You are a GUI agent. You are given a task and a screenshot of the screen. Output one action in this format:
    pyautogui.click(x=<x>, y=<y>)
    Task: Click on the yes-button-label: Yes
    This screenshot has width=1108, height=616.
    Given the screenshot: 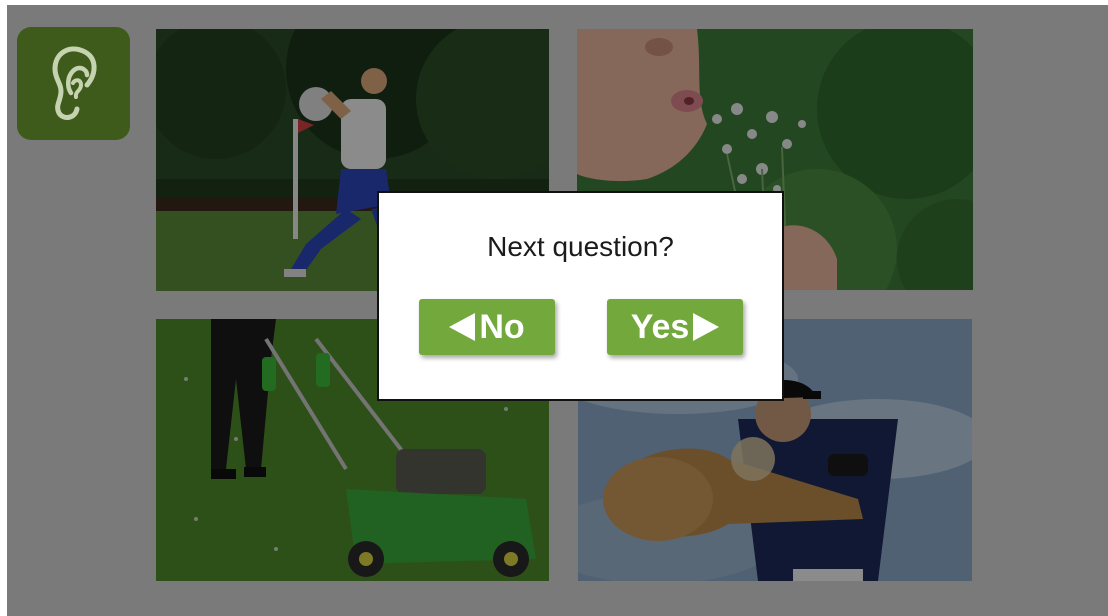 What is the action you would take?
    pyautogui.click(x=660, y=326)
    